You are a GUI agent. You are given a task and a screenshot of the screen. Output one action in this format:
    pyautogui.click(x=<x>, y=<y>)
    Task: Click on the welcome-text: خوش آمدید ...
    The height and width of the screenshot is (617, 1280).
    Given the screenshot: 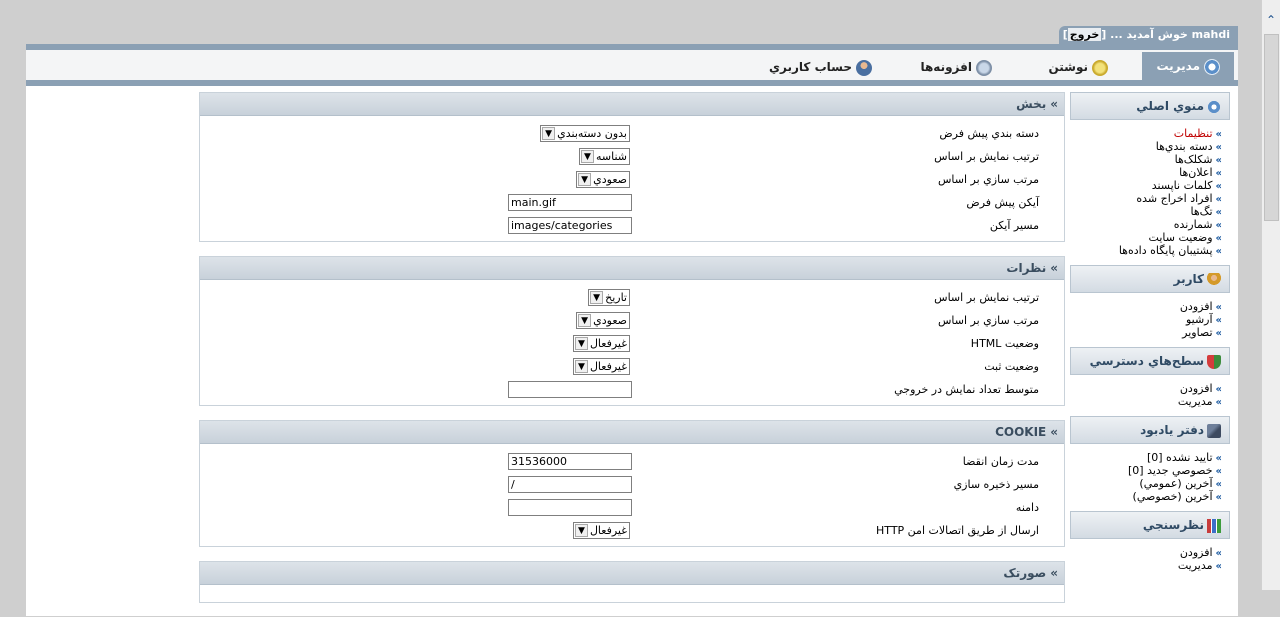 What is the action you would take?
    pyautogui.click(x=1149, y=34)
    